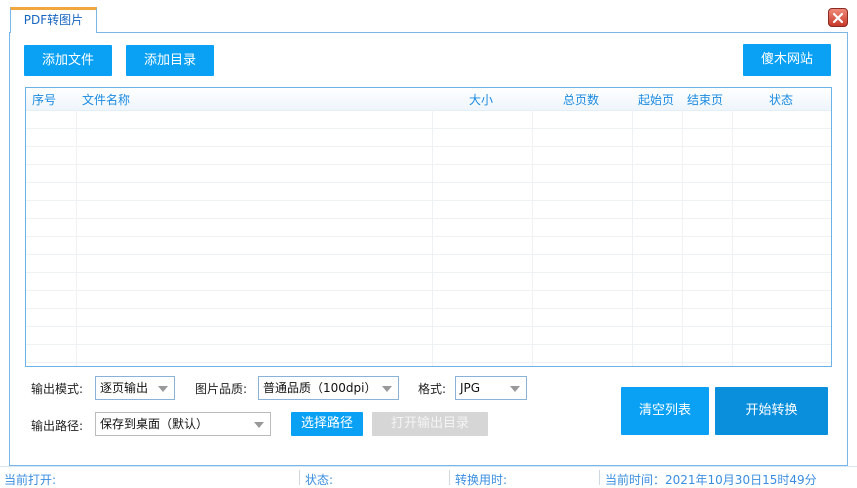  Describe the element at coordinates (656, 99) in the screenshot. I see `column-header-start-page: 起始页` at that location.